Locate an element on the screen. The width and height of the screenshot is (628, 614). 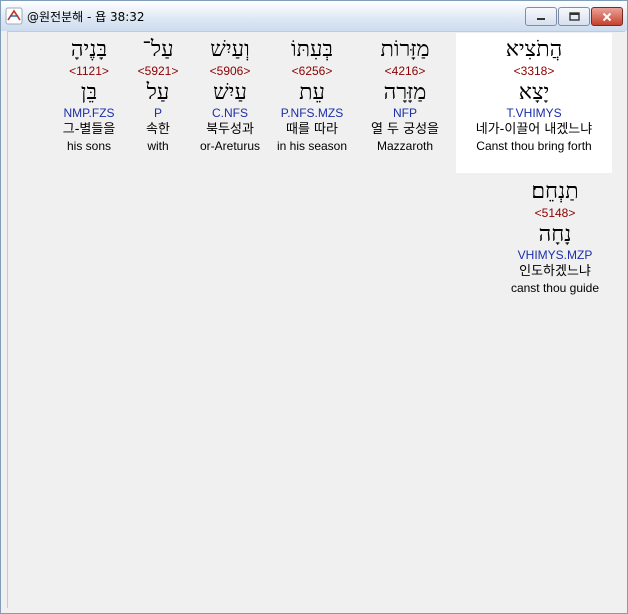
morph-code: P is located at coordinates (157, 113).